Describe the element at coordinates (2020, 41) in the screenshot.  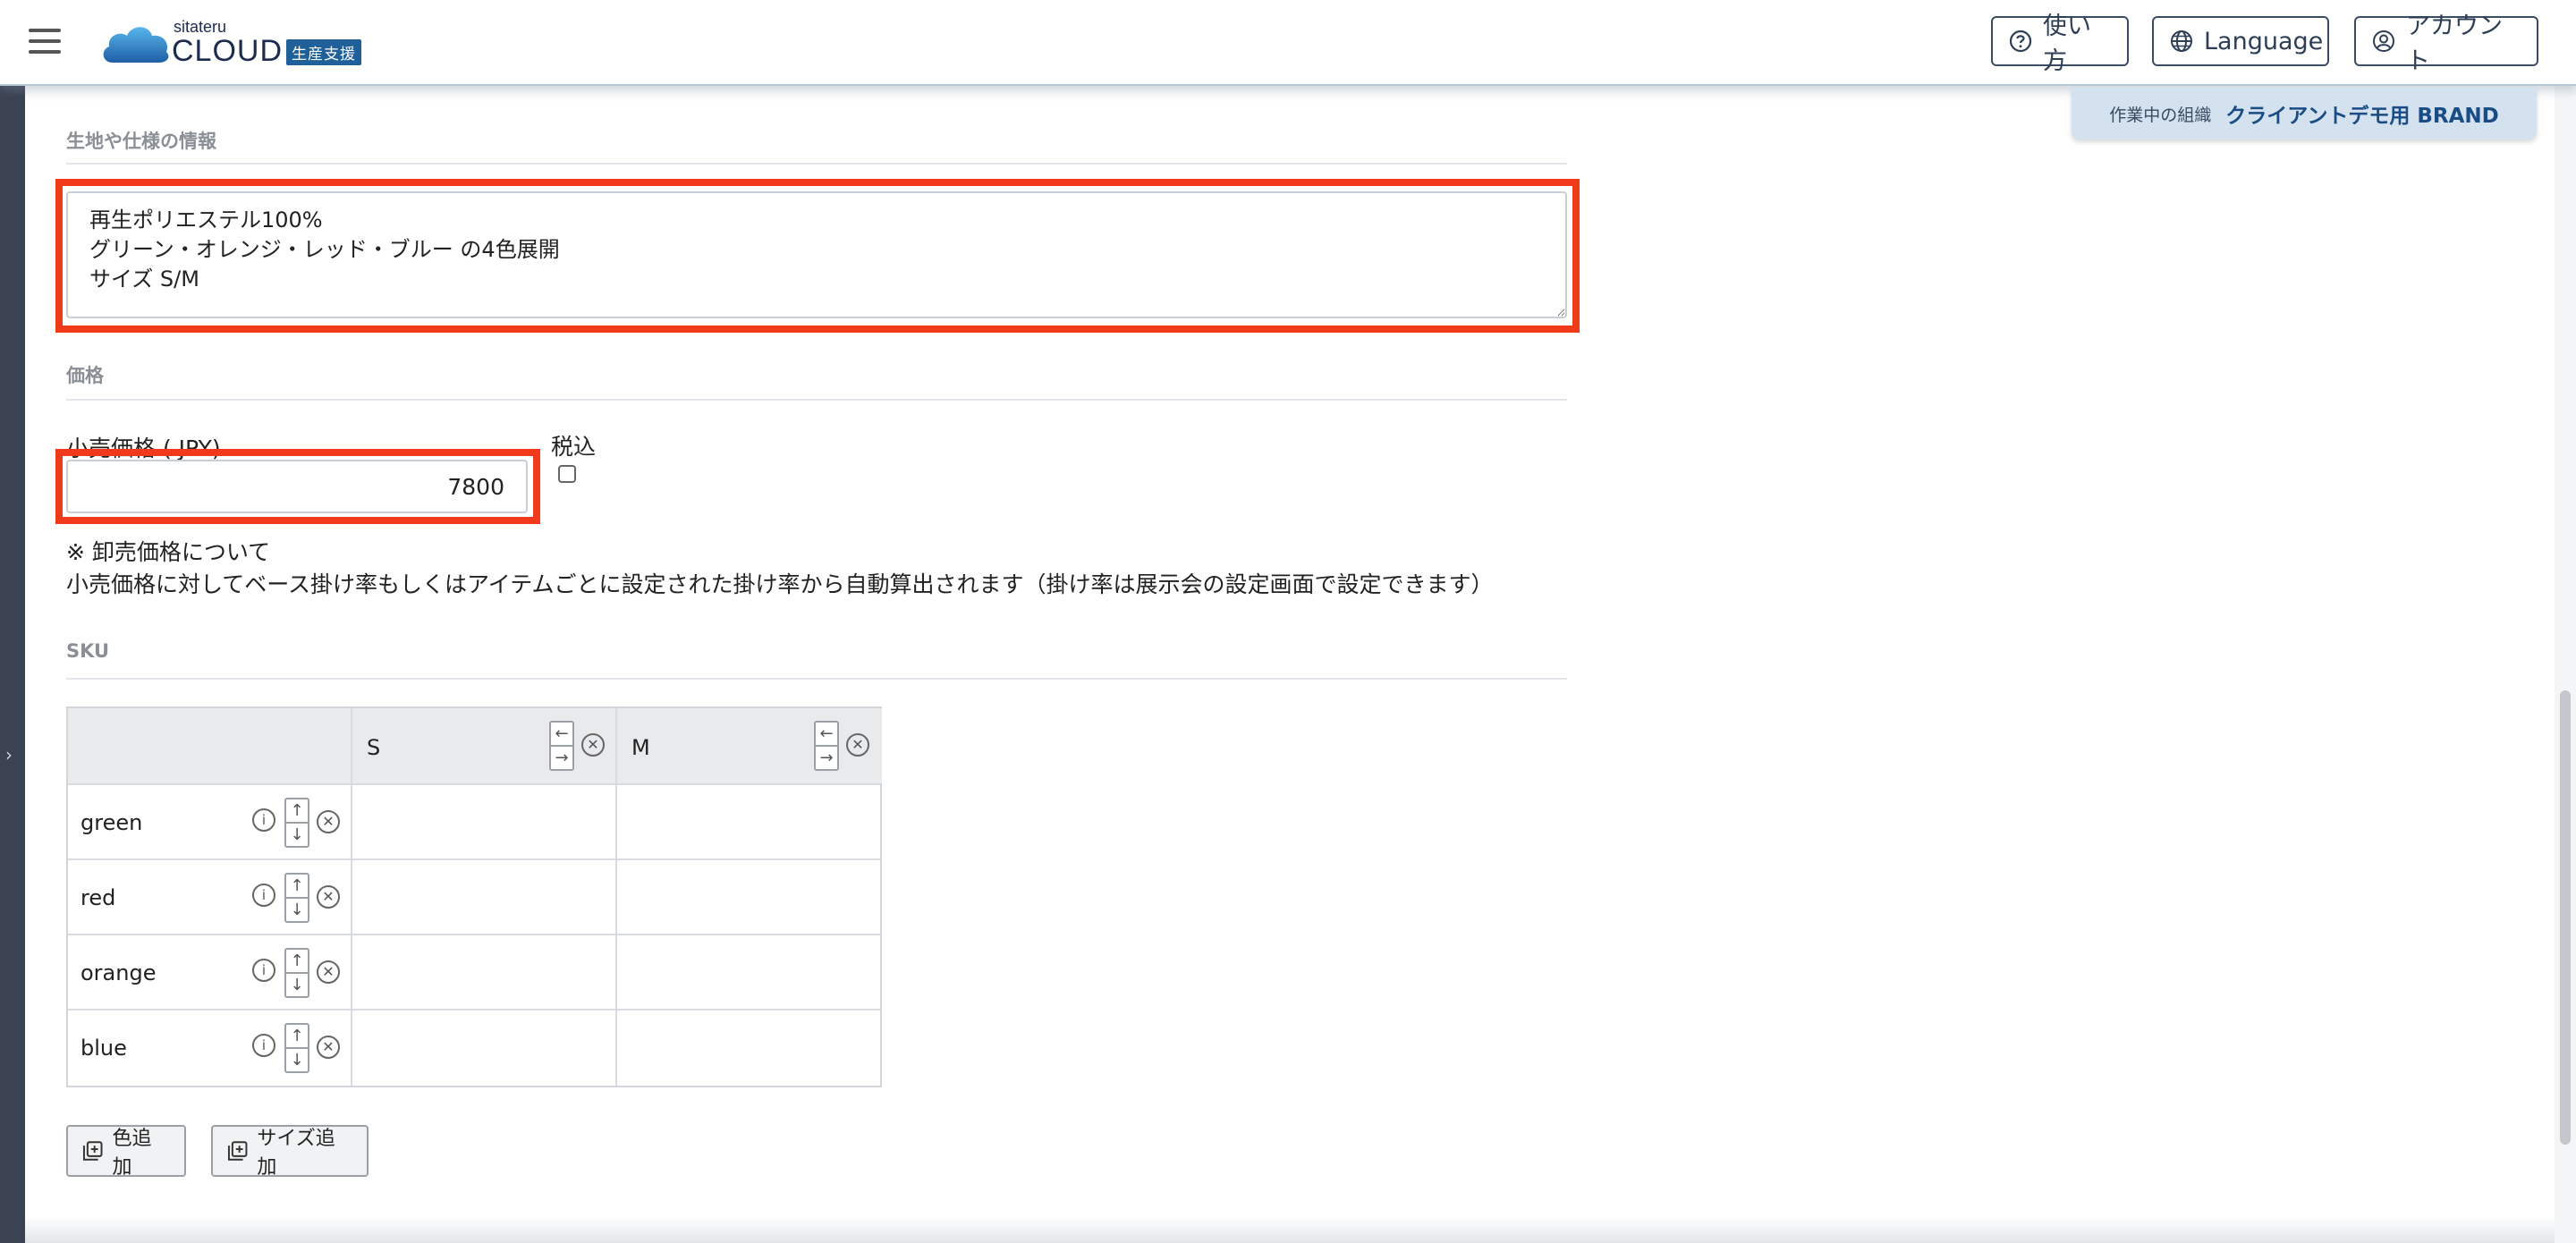
I see `question-circle-icon` at that location.